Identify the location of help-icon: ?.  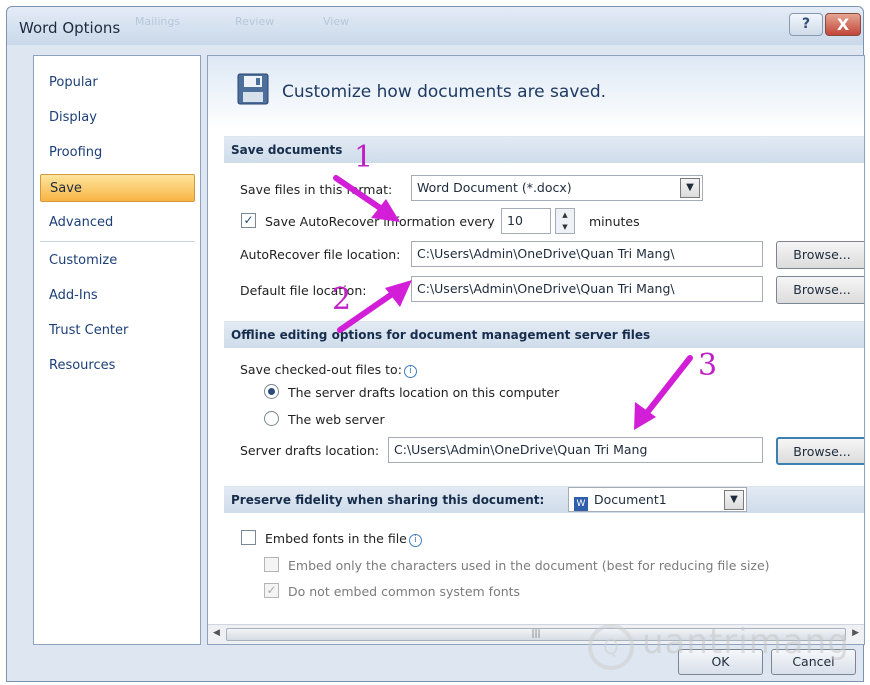
(806, 24).